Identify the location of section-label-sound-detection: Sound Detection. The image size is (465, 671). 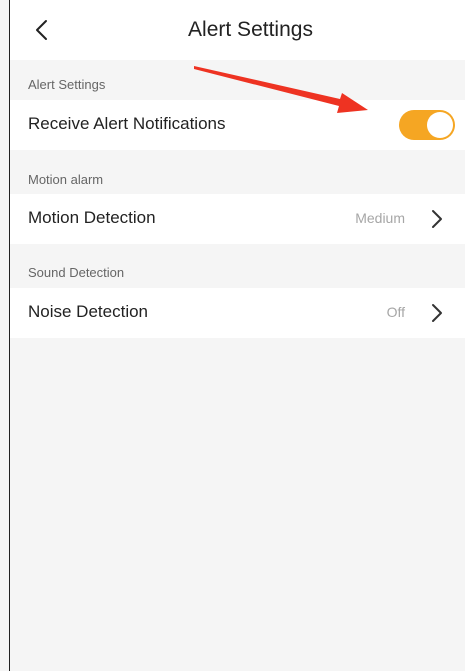
(76, 272).